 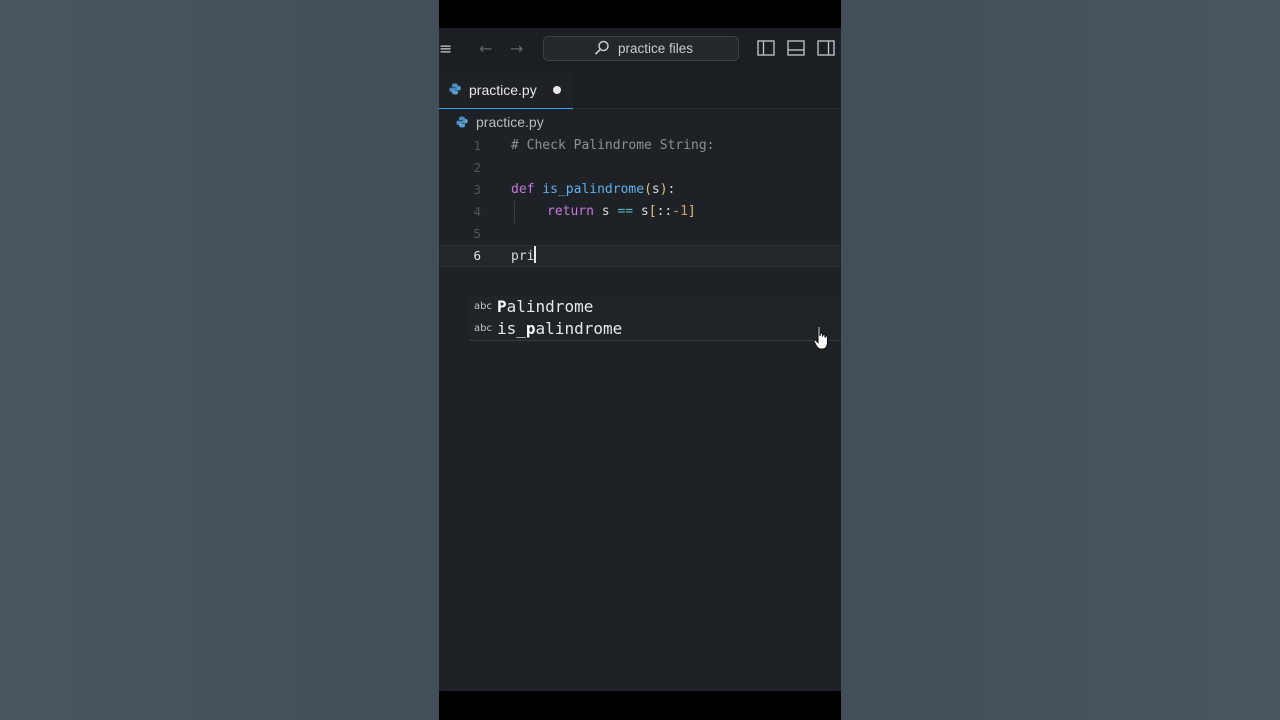 I want to click on suggestion-label: Palindrome, so click(x=545, y=306).